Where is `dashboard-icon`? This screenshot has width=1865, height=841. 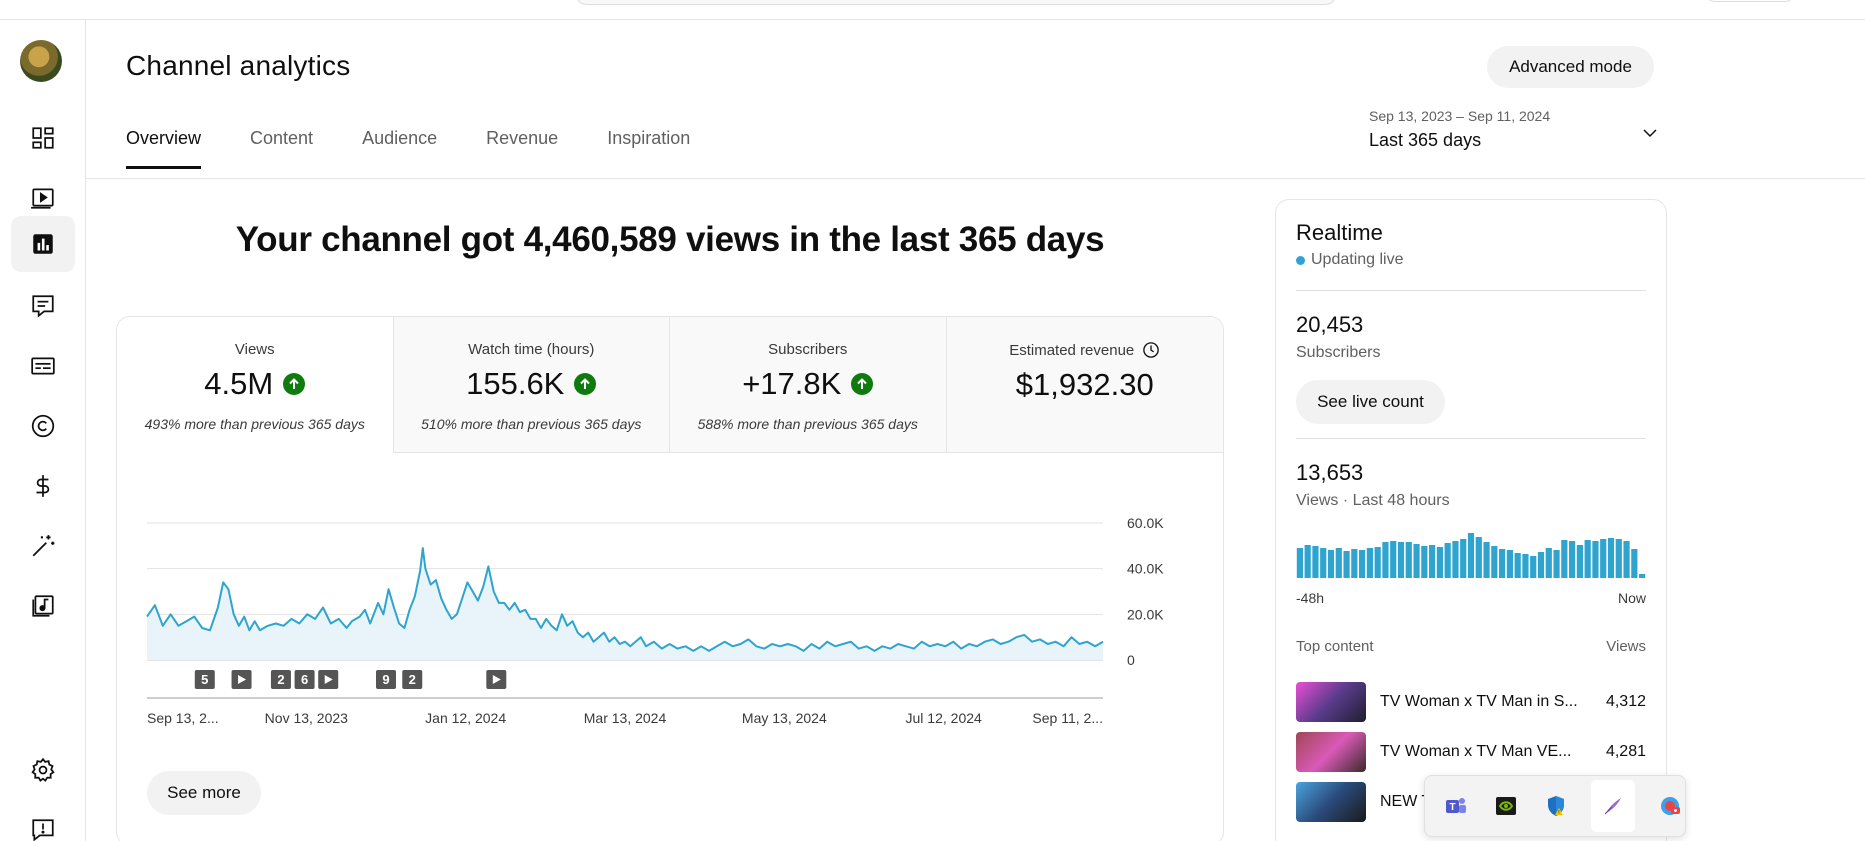 dashboard-icon is located at coordinates (43, 138).